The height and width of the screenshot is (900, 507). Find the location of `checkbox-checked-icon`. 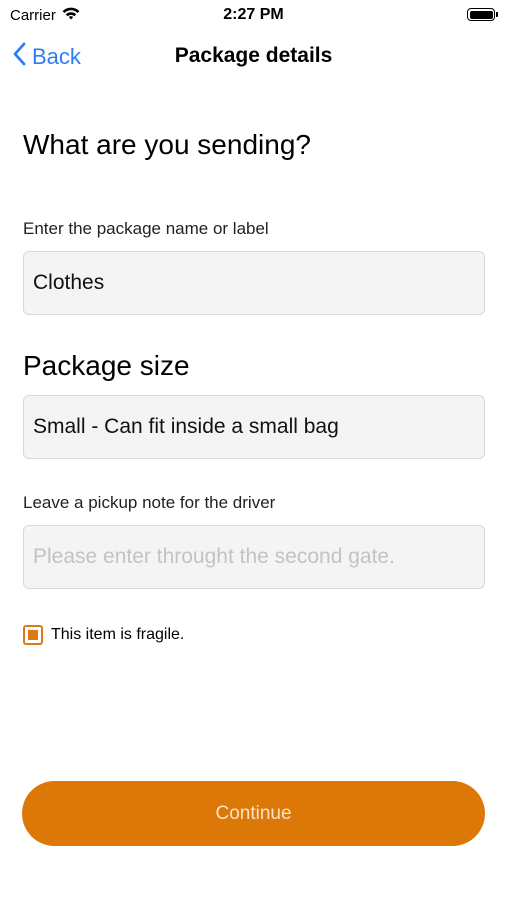

checkbox-checked-icon is located at coordinates (33, 635).